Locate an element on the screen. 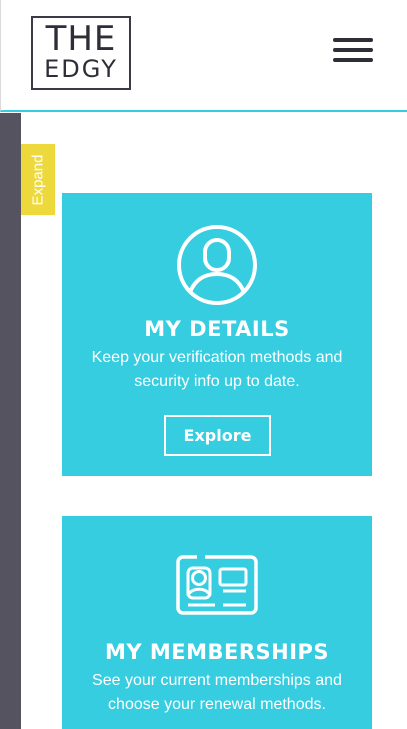  user-circle-icon is located at coordinates (217, 265).